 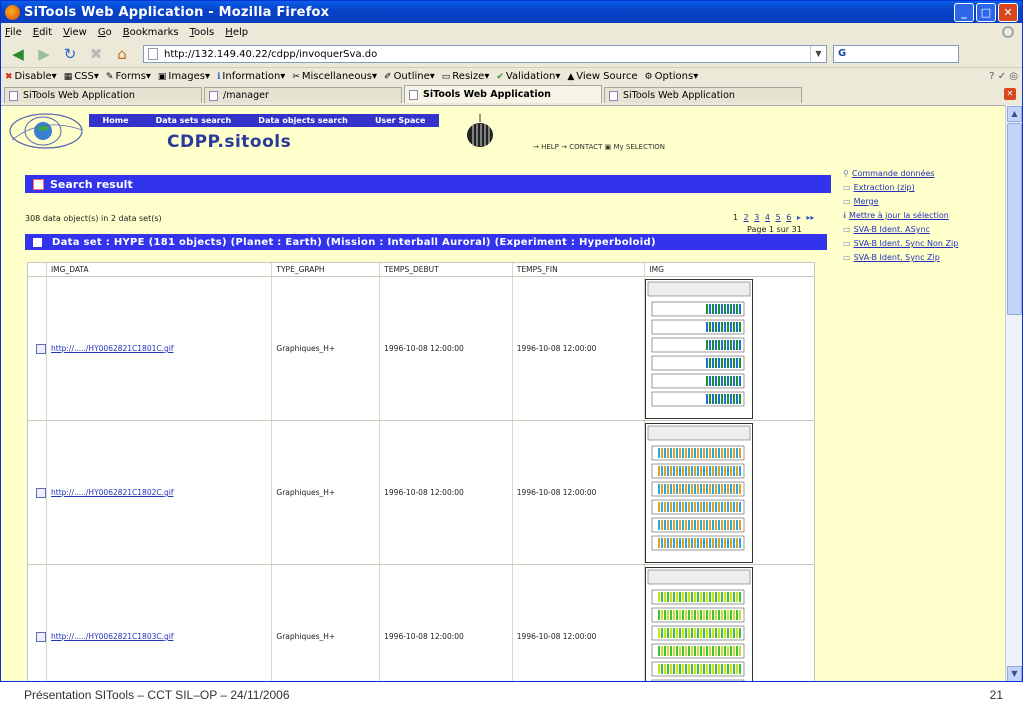 I want to click on devbar-validation: ✔ Validation▾, so click(x=528, y=76).